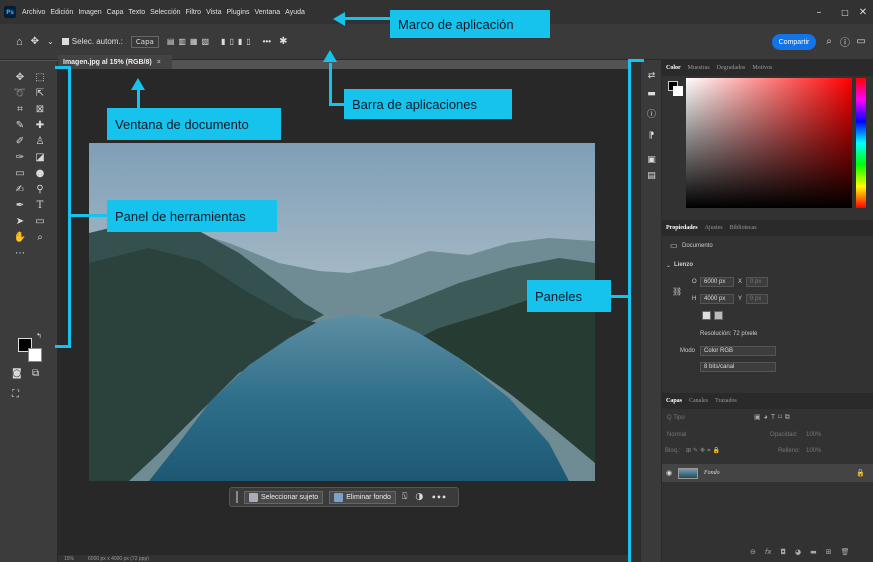  What do you see at coordinates (40, 205) in the screenshot?
I see `type-tool-icon: T` at bounding box center [40, 205].